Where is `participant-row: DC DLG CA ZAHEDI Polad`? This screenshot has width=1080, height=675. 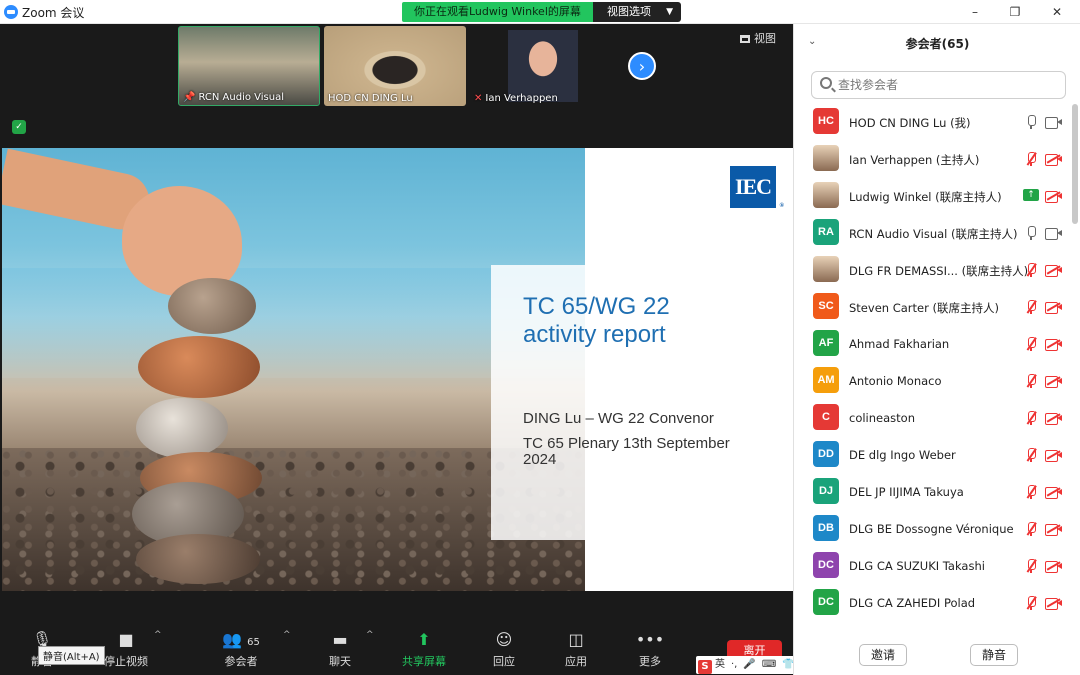
participant-row: DC DLG CA ZAHEDI Polad is located at coordinates (937, 603).